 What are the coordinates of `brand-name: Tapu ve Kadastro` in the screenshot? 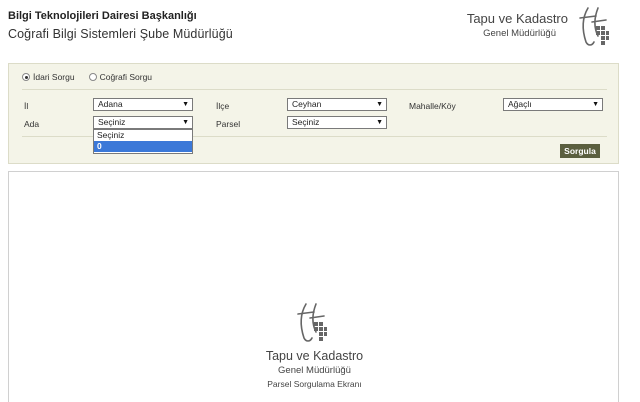 It's located at (517, 18).